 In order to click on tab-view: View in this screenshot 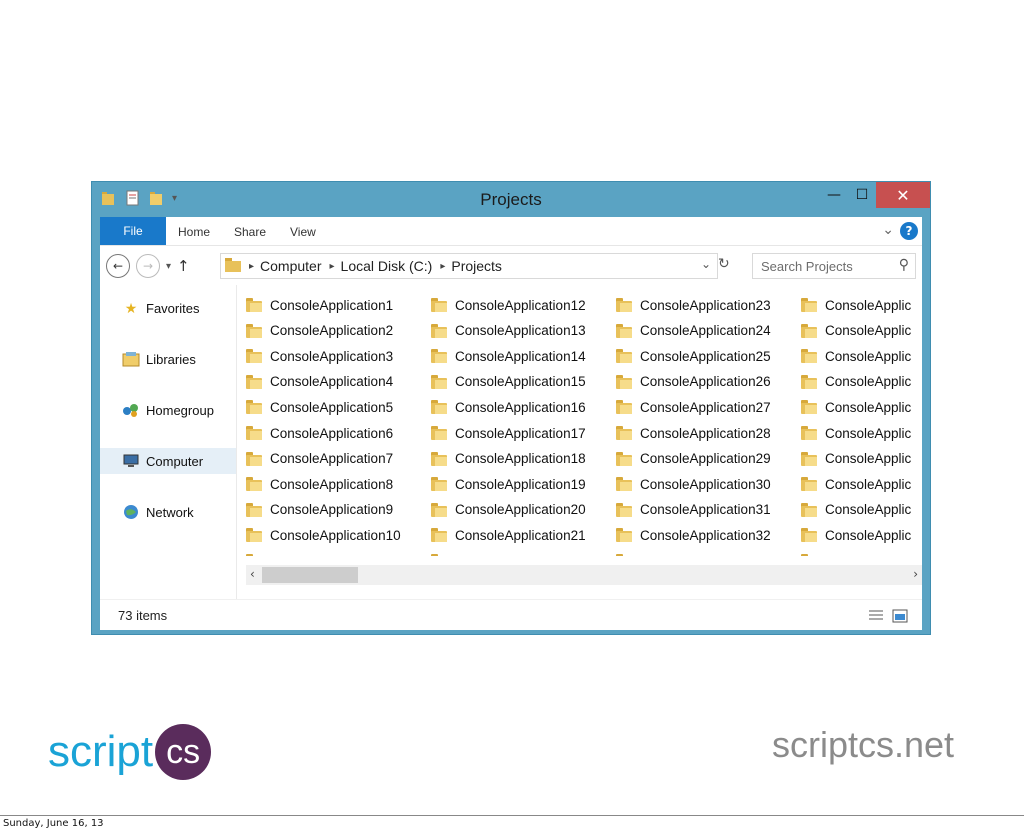, I will do `click(303, 232)`.